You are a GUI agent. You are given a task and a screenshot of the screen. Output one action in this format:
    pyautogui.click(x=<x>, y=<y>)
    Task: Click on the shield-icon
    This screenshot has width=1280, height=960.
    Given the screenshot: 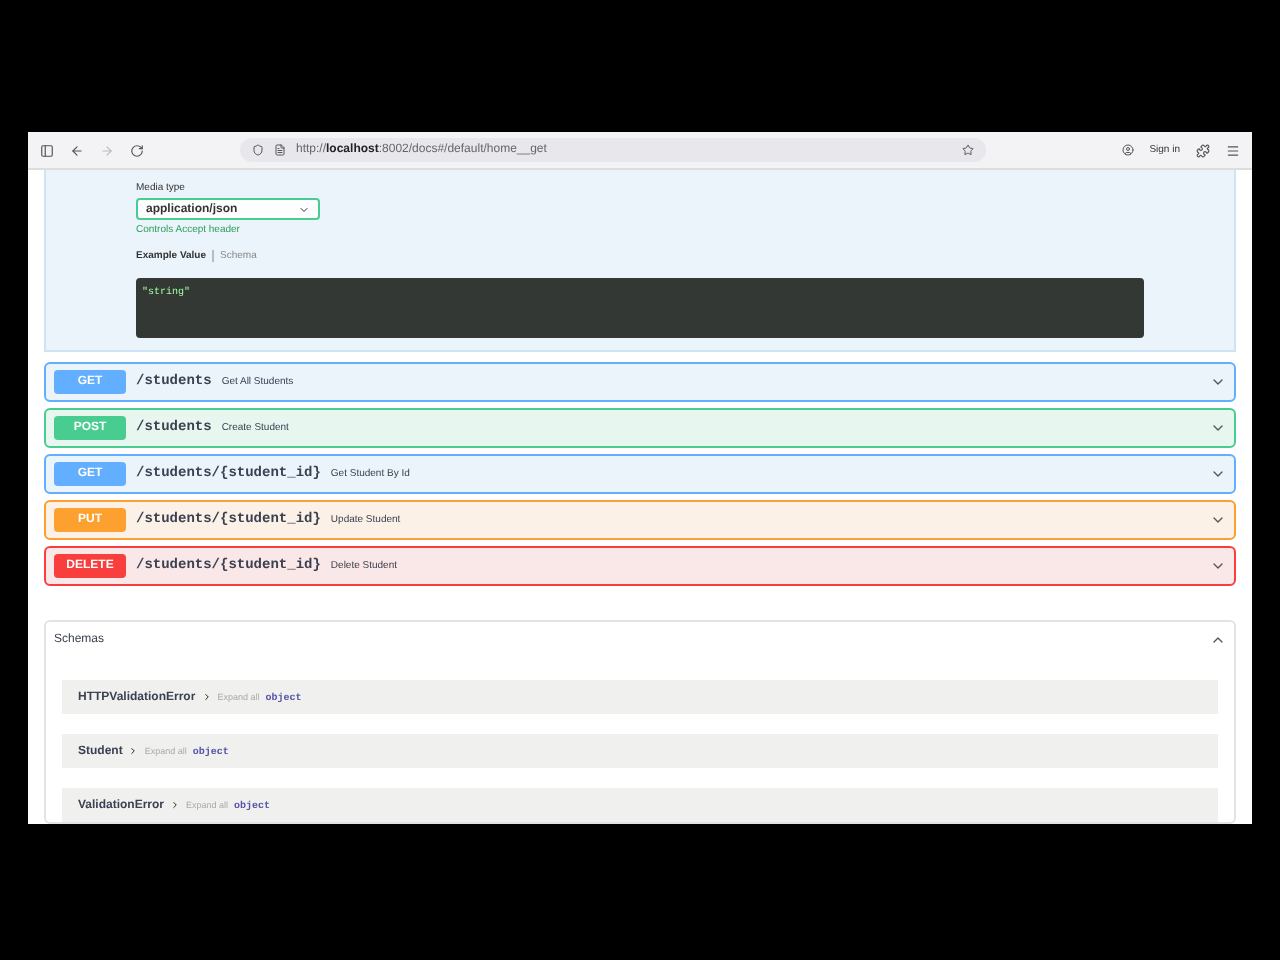 What is the action you would take?
    pyautogui.click(x=258, y=150)
    